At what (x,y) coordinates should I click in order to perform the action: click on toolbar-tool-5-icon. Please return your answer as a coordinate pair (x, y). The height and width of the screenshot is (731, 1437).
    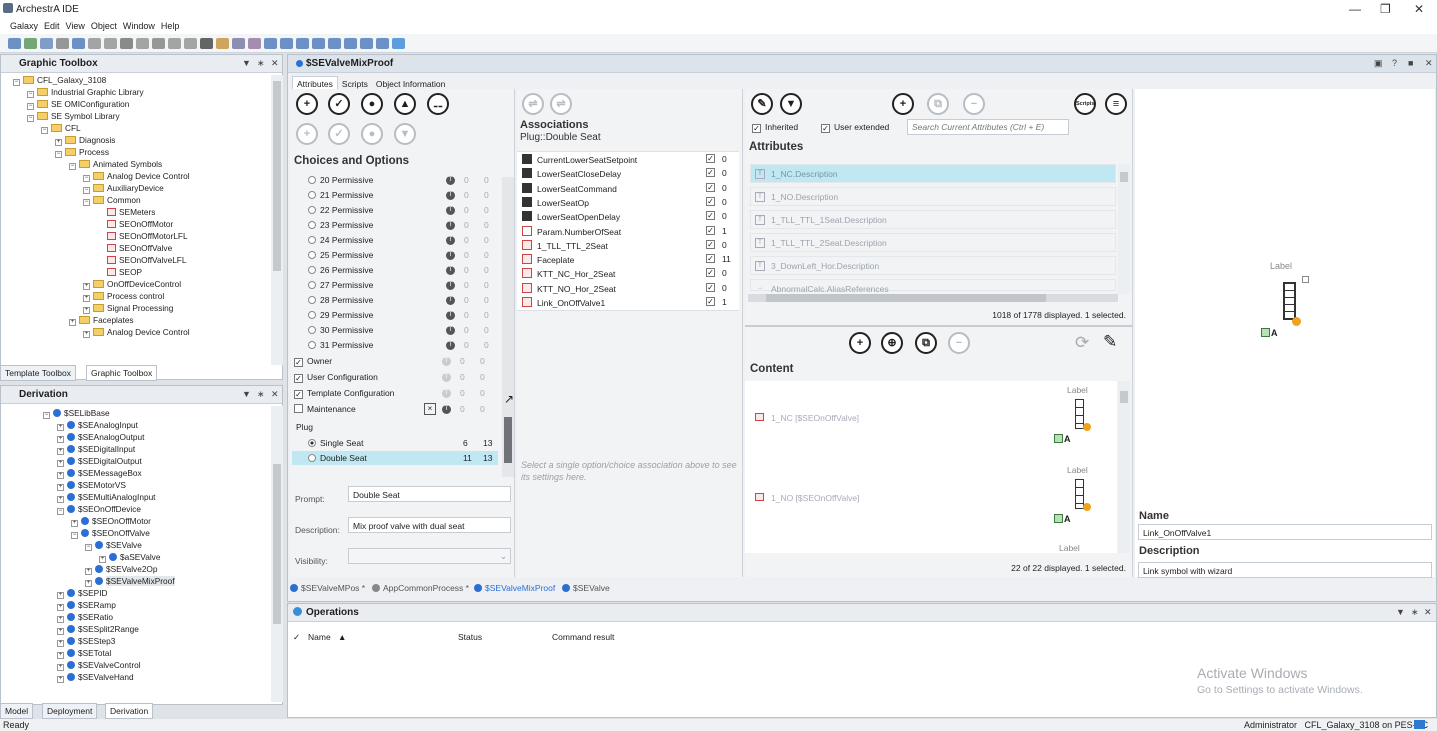
    Looking at the image, I should click on (78, 43).